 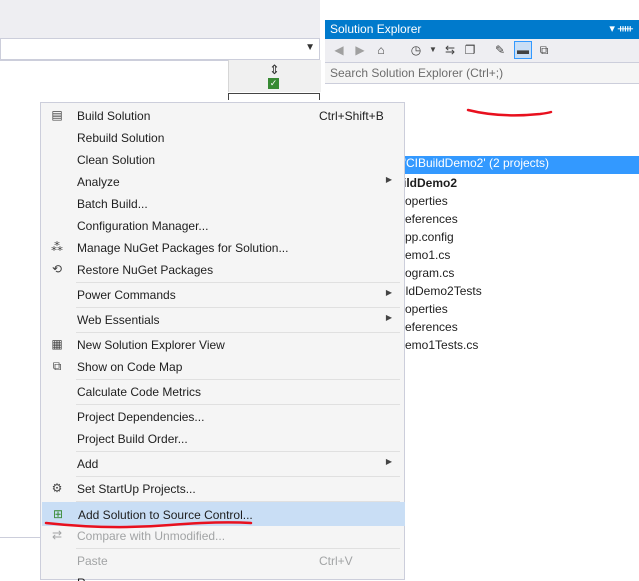 What do you see at coordinates (509, 112) in the screenshot?
I see `annotation-underline-solution` at bounding box center [509, 112].